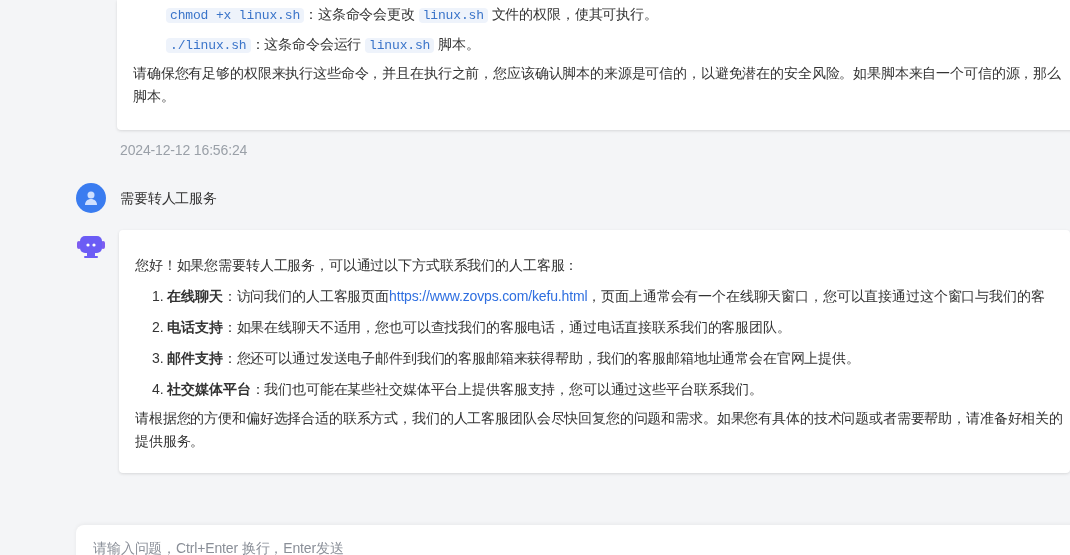  Describe the element at coordinates (357, 265) in the screenshot. I see `intro-text: 您好！如果您需要转人工服务，可以通过以下方式联系我们的人工客服：` at that location.